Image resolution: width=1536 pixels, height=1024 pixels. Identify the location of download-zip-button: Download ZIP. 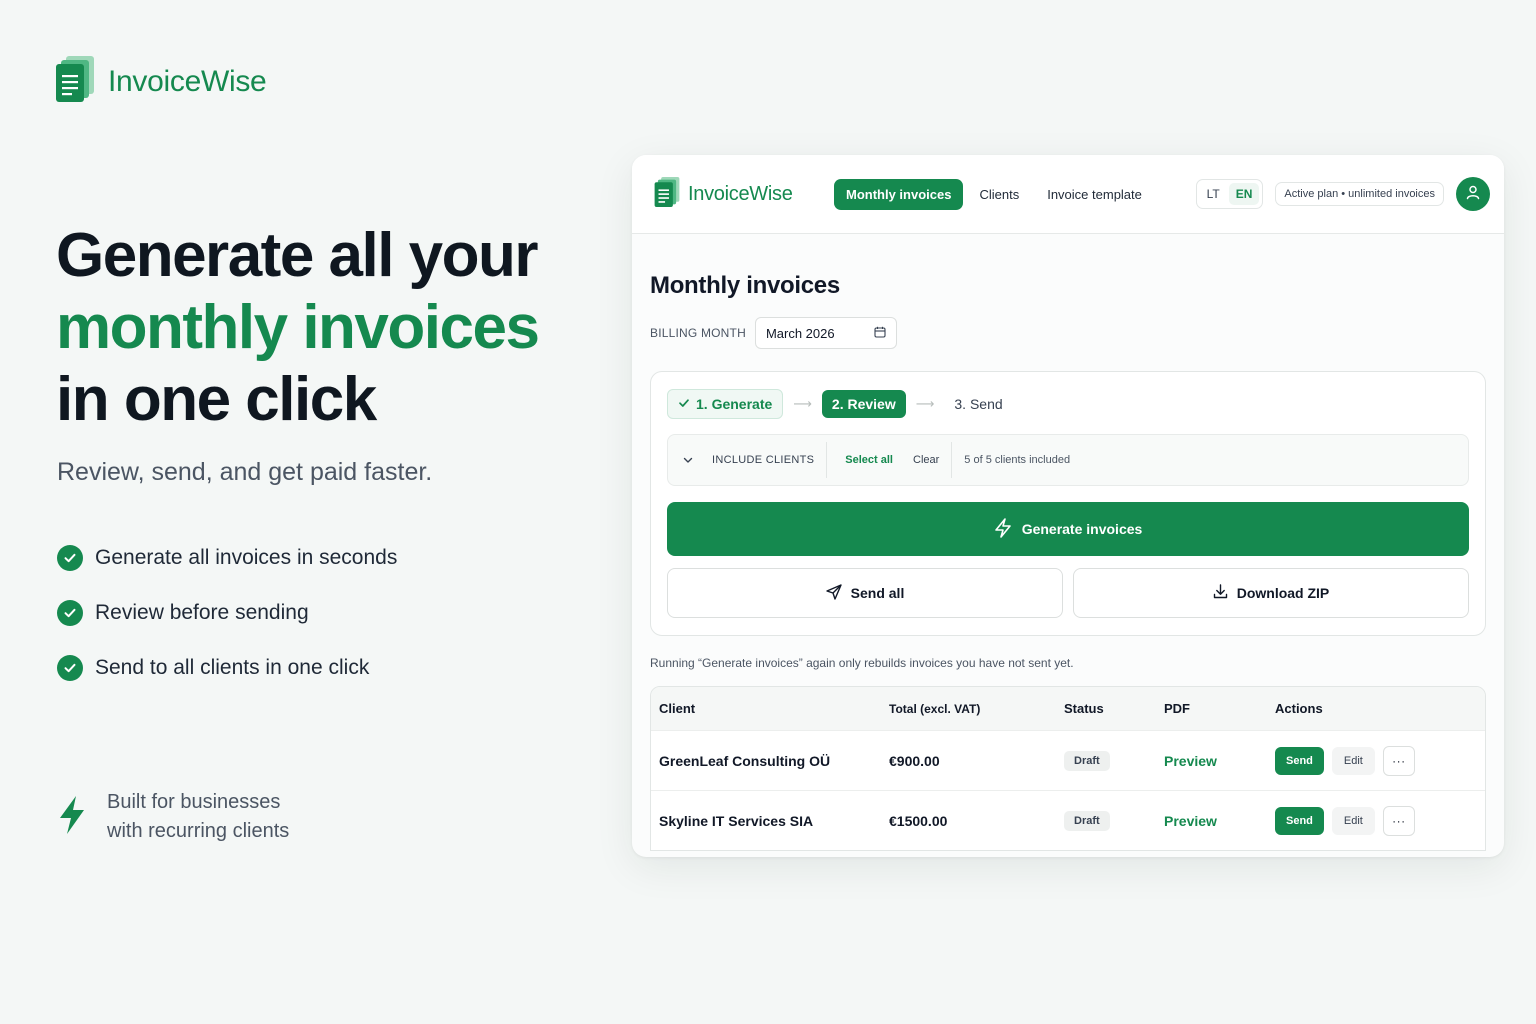
(1271, 593).